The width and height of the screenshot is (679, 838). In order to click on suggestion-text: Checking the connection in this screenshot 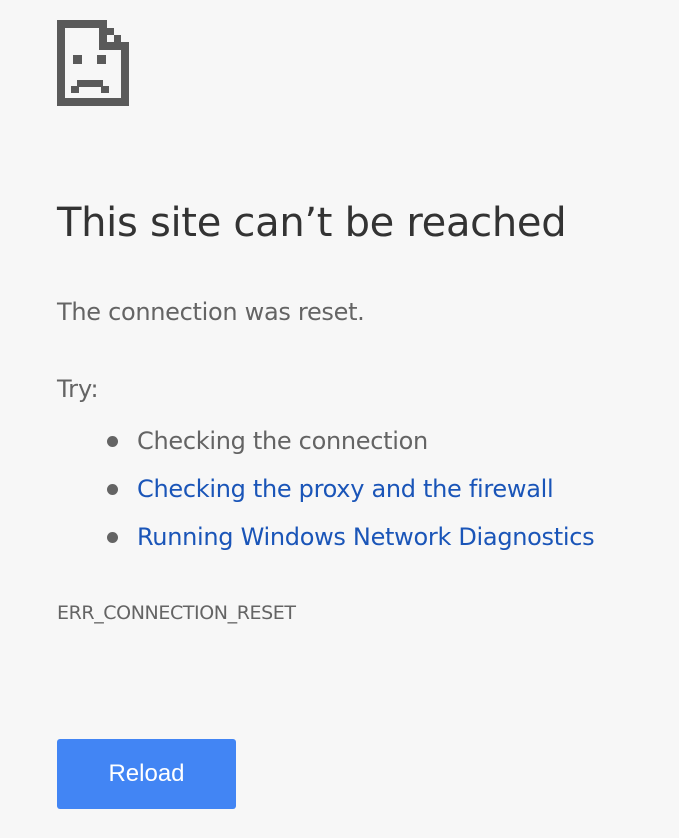, I will do `click(282, 441)`.